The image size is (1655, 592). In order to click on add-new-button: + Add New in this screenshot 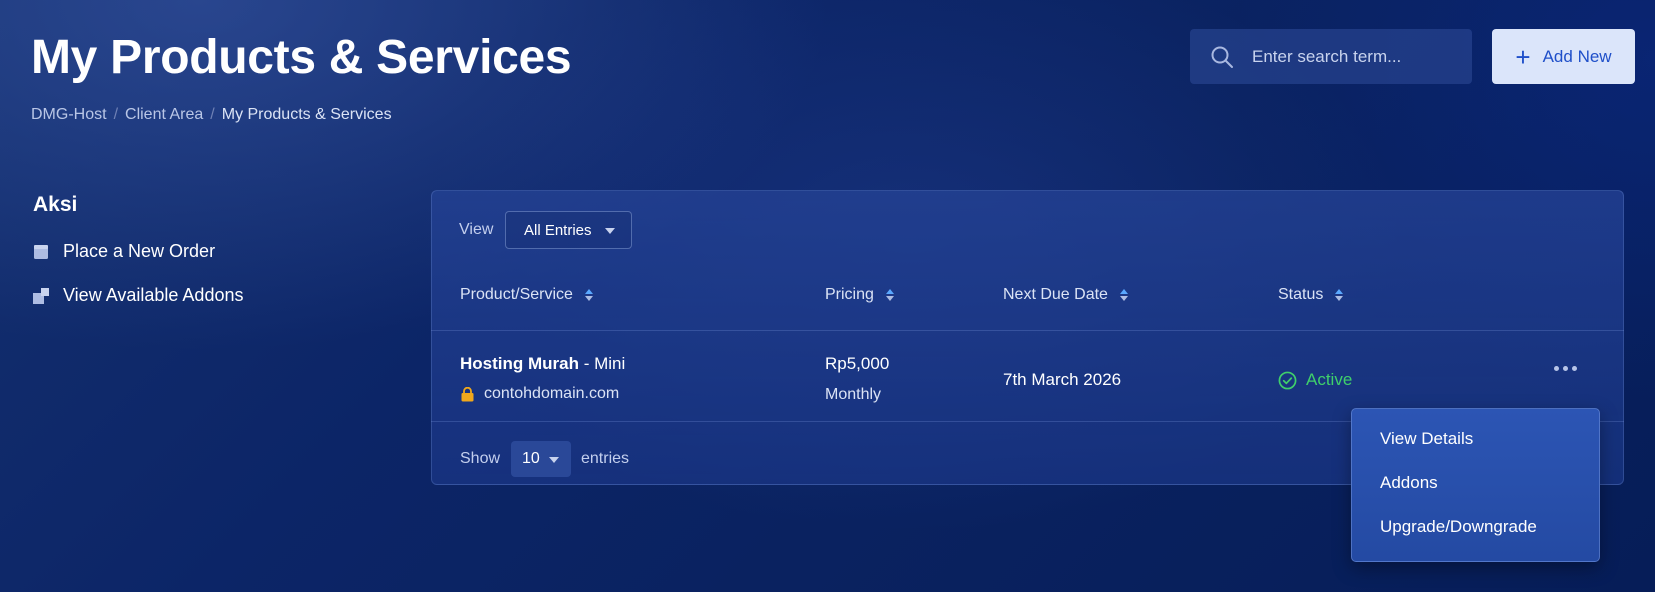, I will do `click(1563, 56)`.